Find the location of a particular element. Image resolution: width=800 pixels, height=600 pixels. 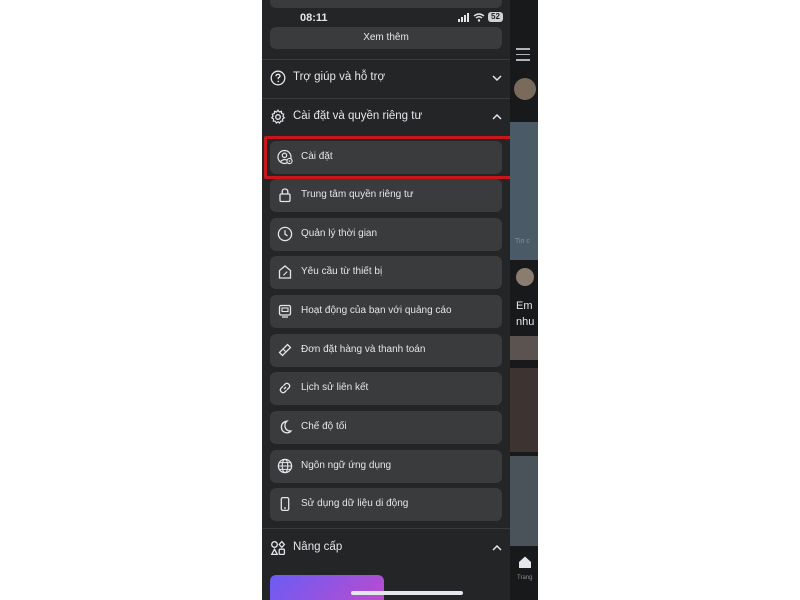

menu-item-privacy-center: Trung tâm quyền riêng tư is located at coordinates (386, 195).